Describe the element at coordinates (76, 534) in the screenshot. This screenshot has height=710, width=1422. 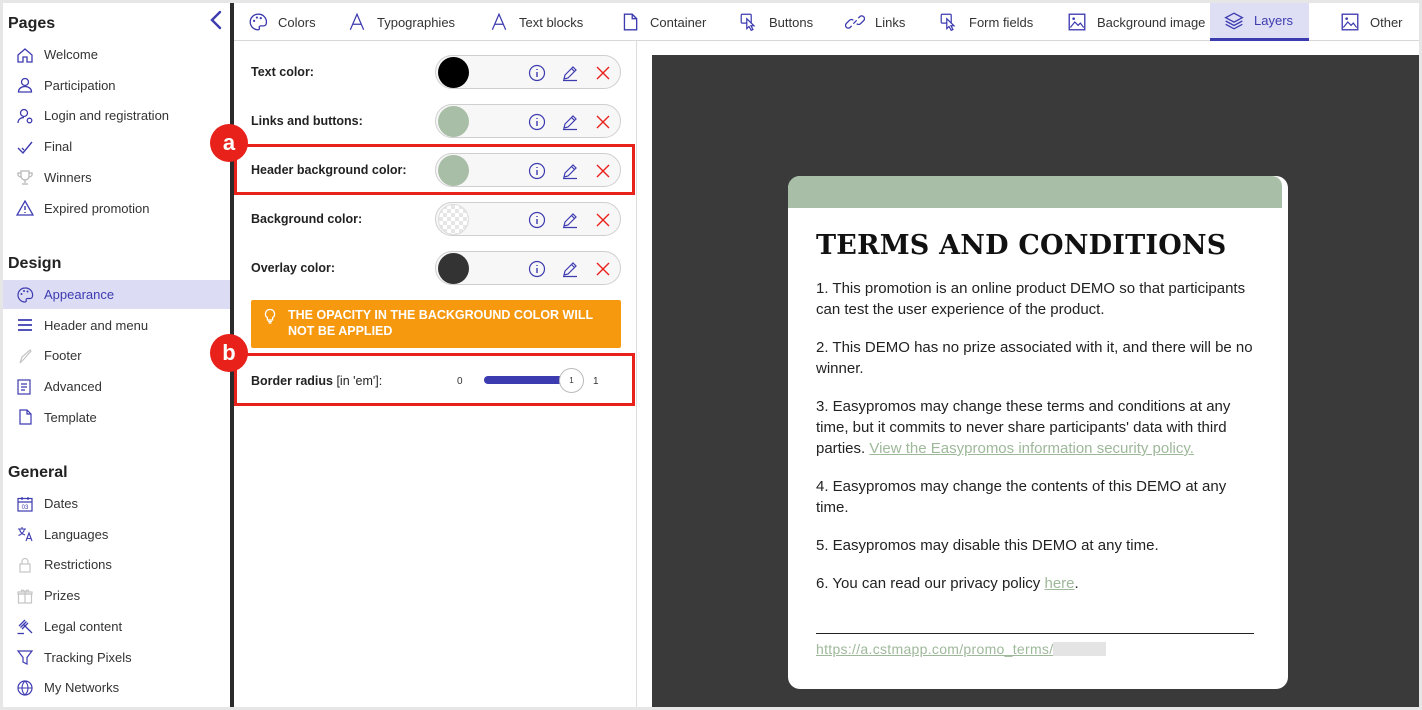
I see `sidebar-item-label: Languages` at that location.